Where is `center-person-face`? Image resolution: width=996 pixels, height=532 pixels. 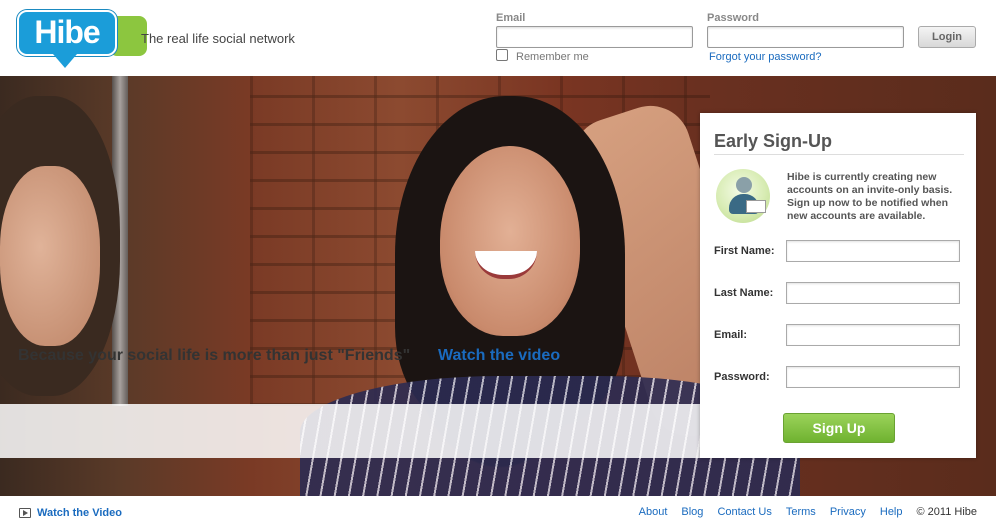
center-person-face is located at coordinates (510, 241).